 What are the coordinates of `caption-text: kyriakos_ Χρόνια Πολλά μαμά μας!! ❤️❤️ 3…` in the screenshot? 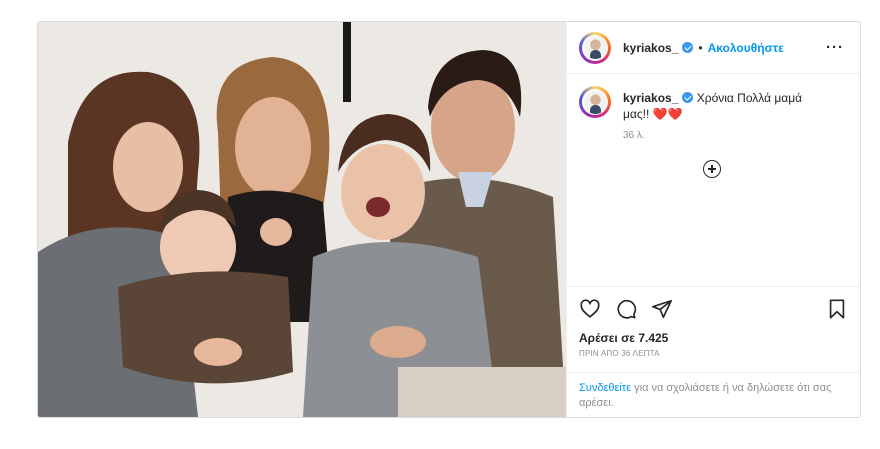 It's located at (723, 115).